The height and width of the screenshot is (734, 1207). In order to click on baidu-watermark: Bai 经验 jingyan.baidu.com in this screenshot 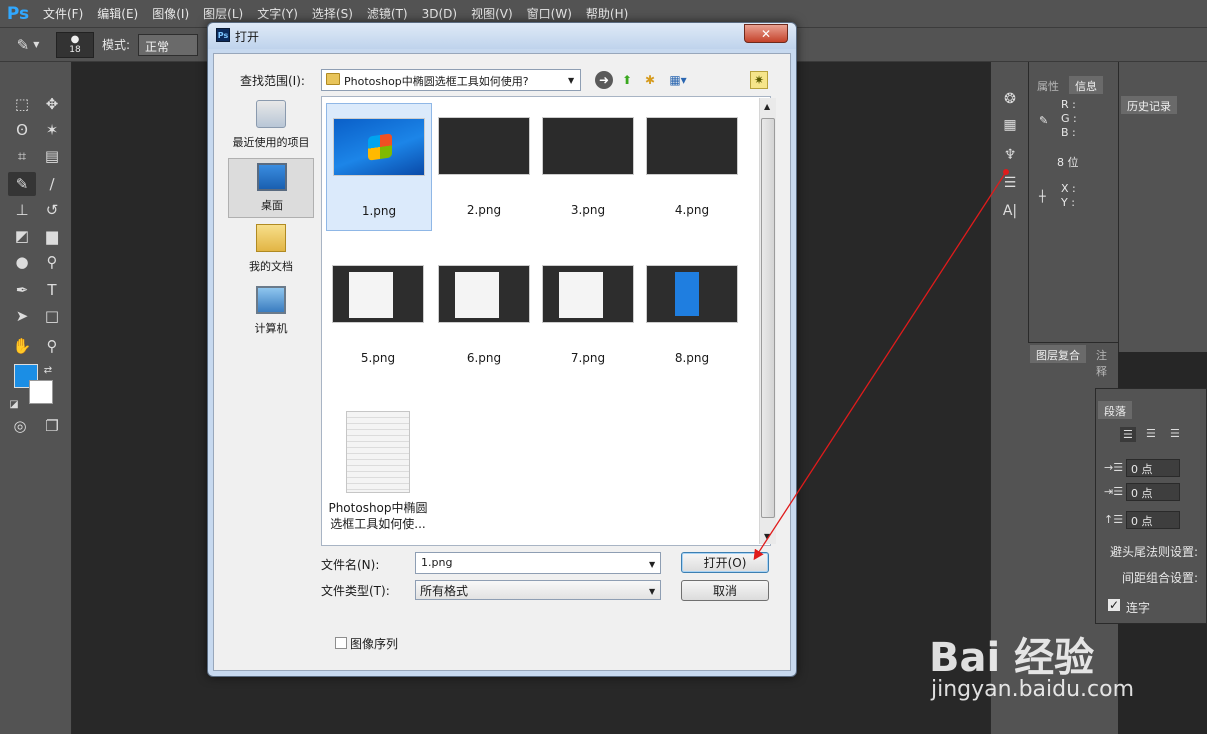, I will do `click(1050, 660)`.